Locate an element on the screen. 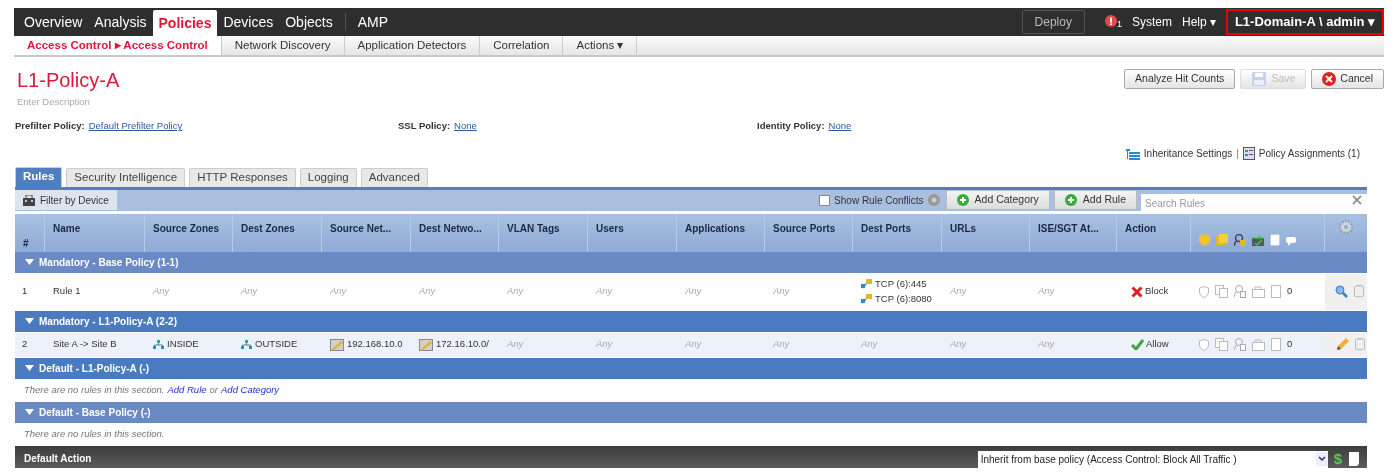 The height and width of the screenshot is (472, 1394). rule-name: Rule 1 is located at coordinates (67, 291).